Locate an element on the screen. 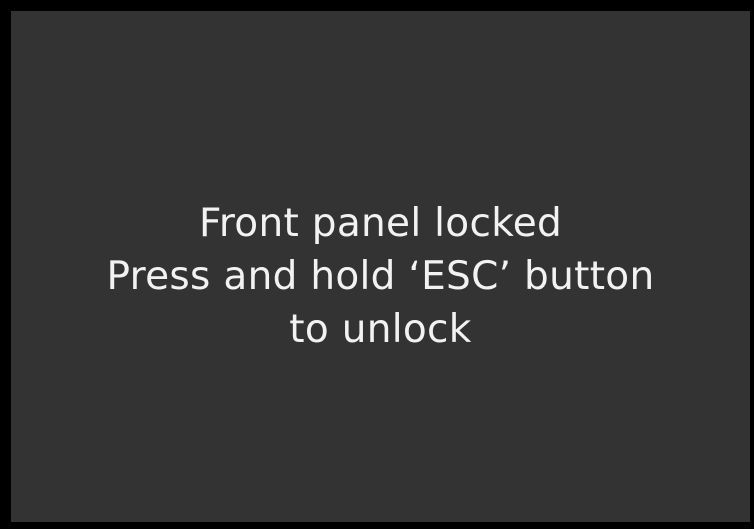 The image size is (754, 529). lock-message-line-3: to unlock is located at coordinates (380, 329).